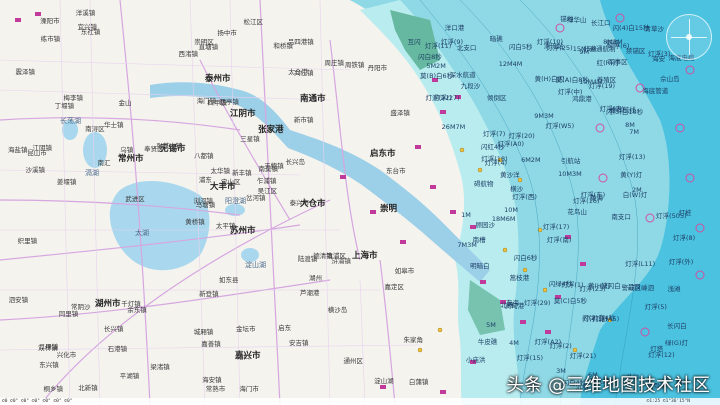  What do you see at coordinates (612, 108) in the screenshot?
I see `label-marine: 灯浮(内)` at bounding box center [612, 108].